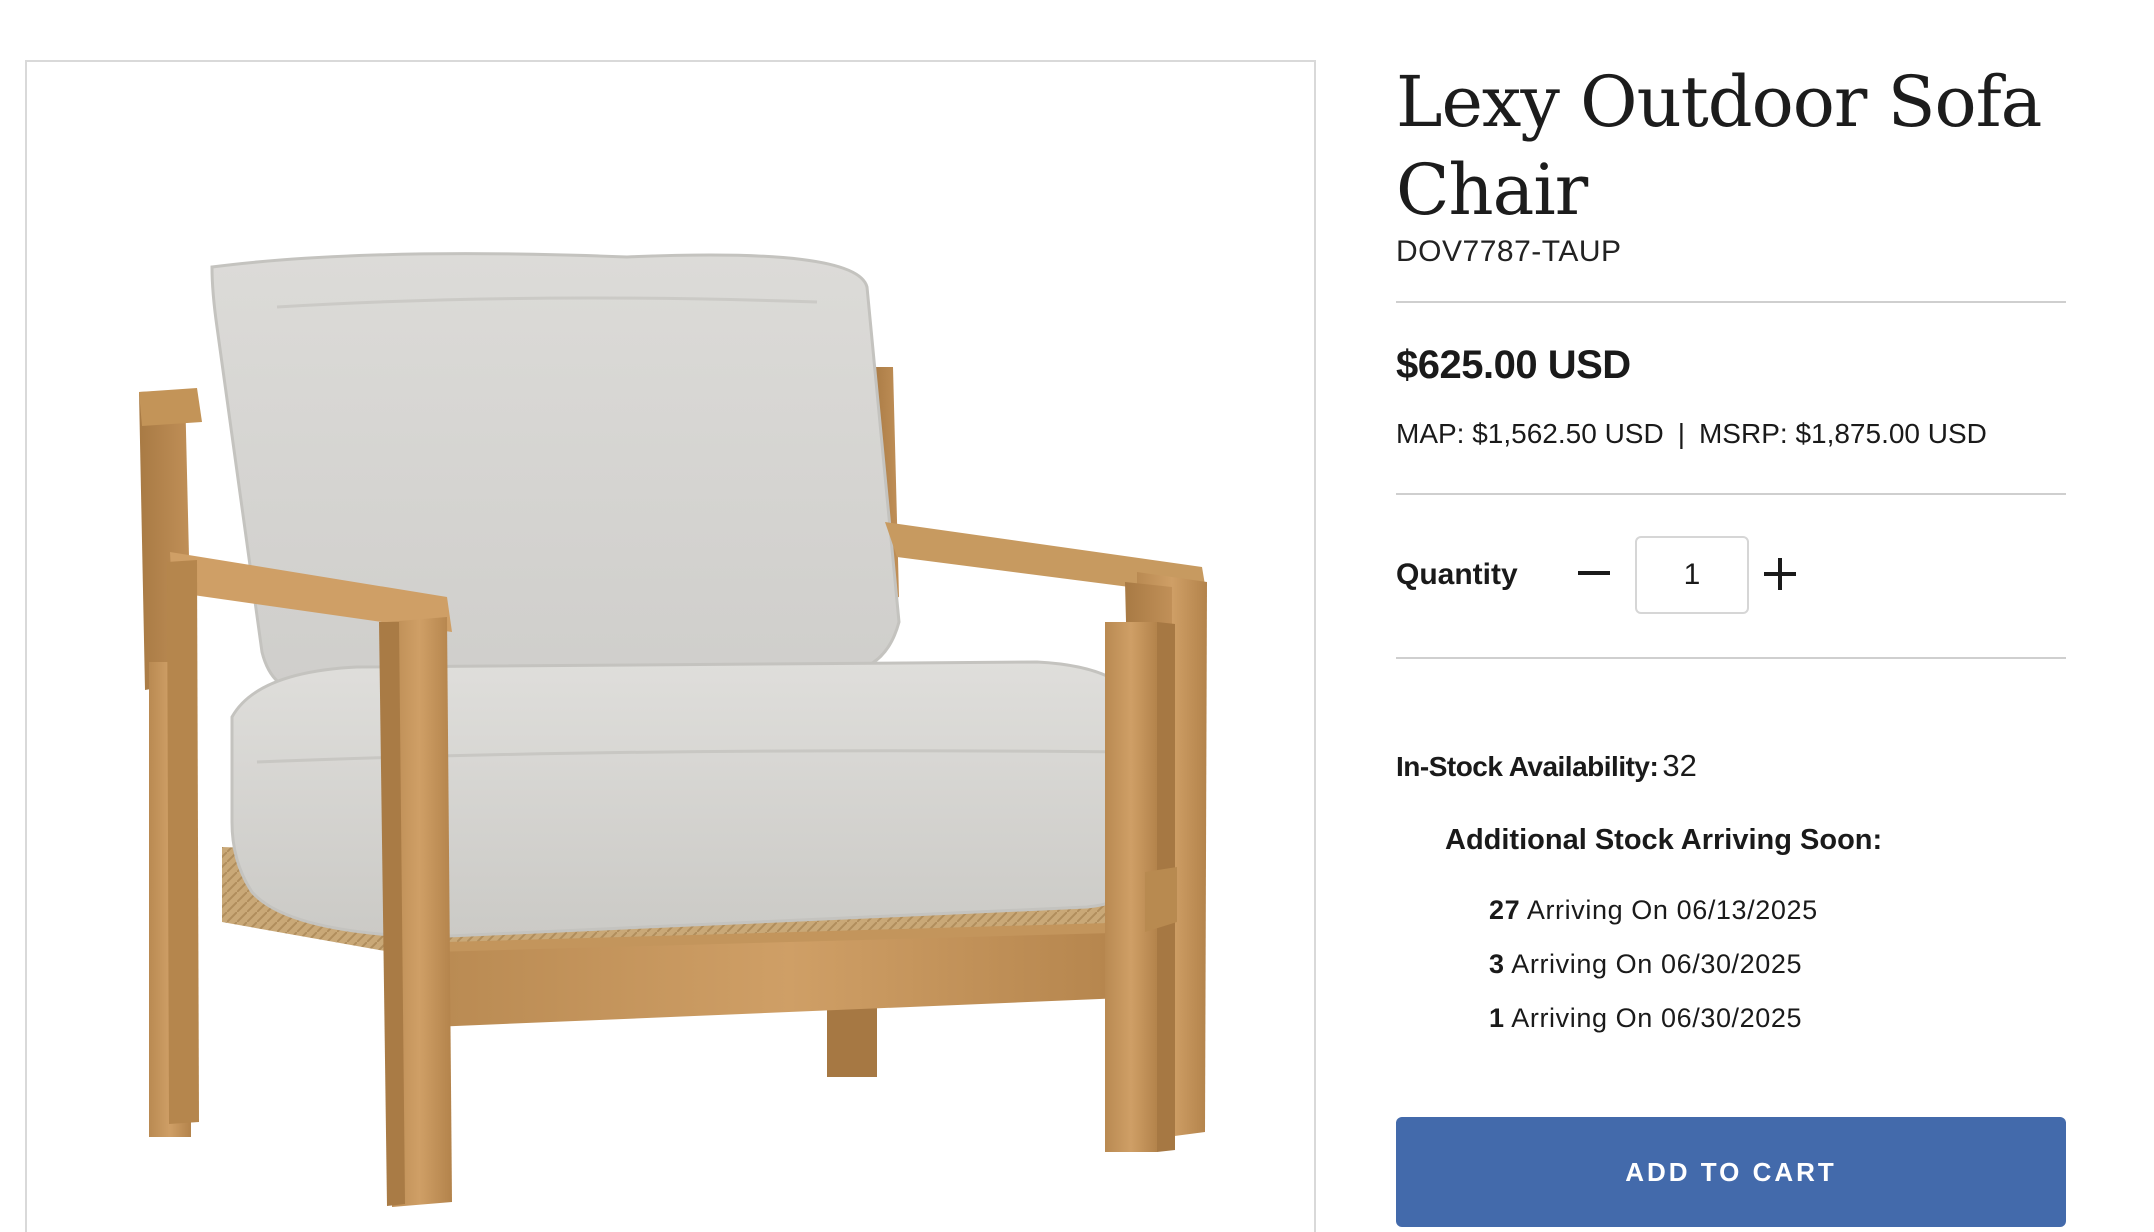 This screenshot has width=2154, height=1232. What do you see at coordinates (1672, 910) in the screenshot?
I see `arrival-date-text: Arriving On 06/13/2025` at bounding box center [1672, 910].